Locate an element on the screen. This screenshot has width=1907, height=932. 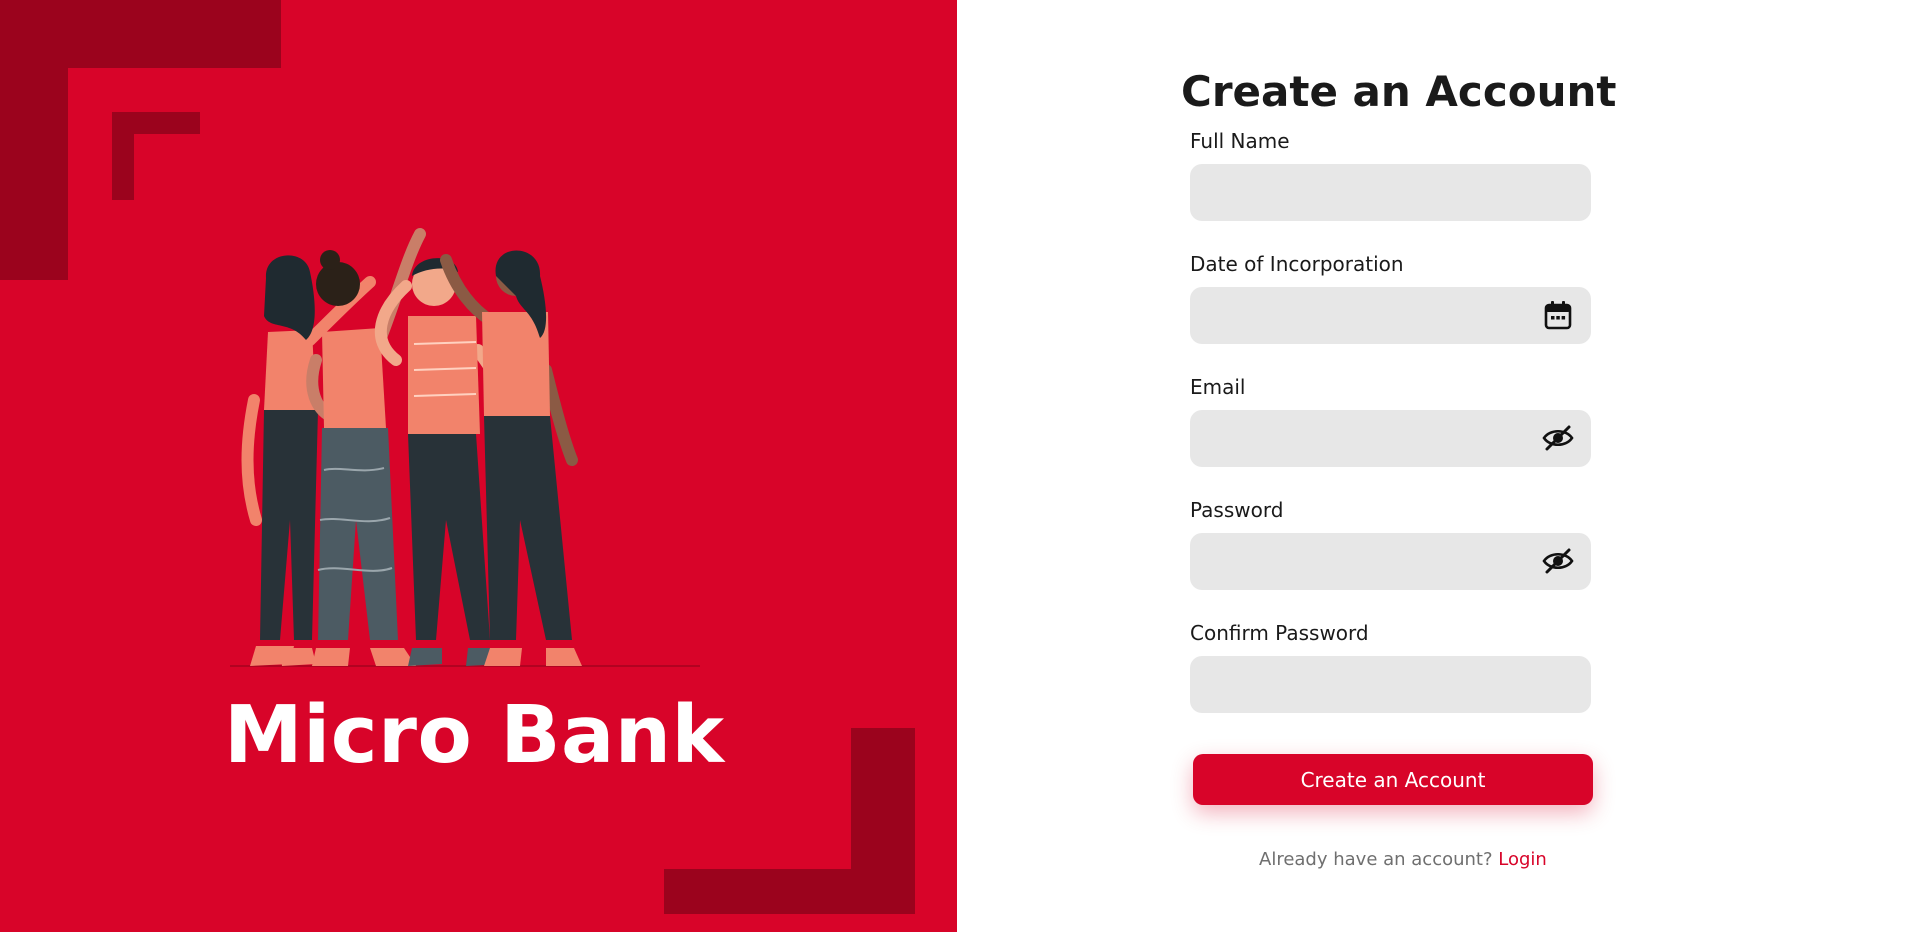
full-name-input is located at coordinates (1390, 192).